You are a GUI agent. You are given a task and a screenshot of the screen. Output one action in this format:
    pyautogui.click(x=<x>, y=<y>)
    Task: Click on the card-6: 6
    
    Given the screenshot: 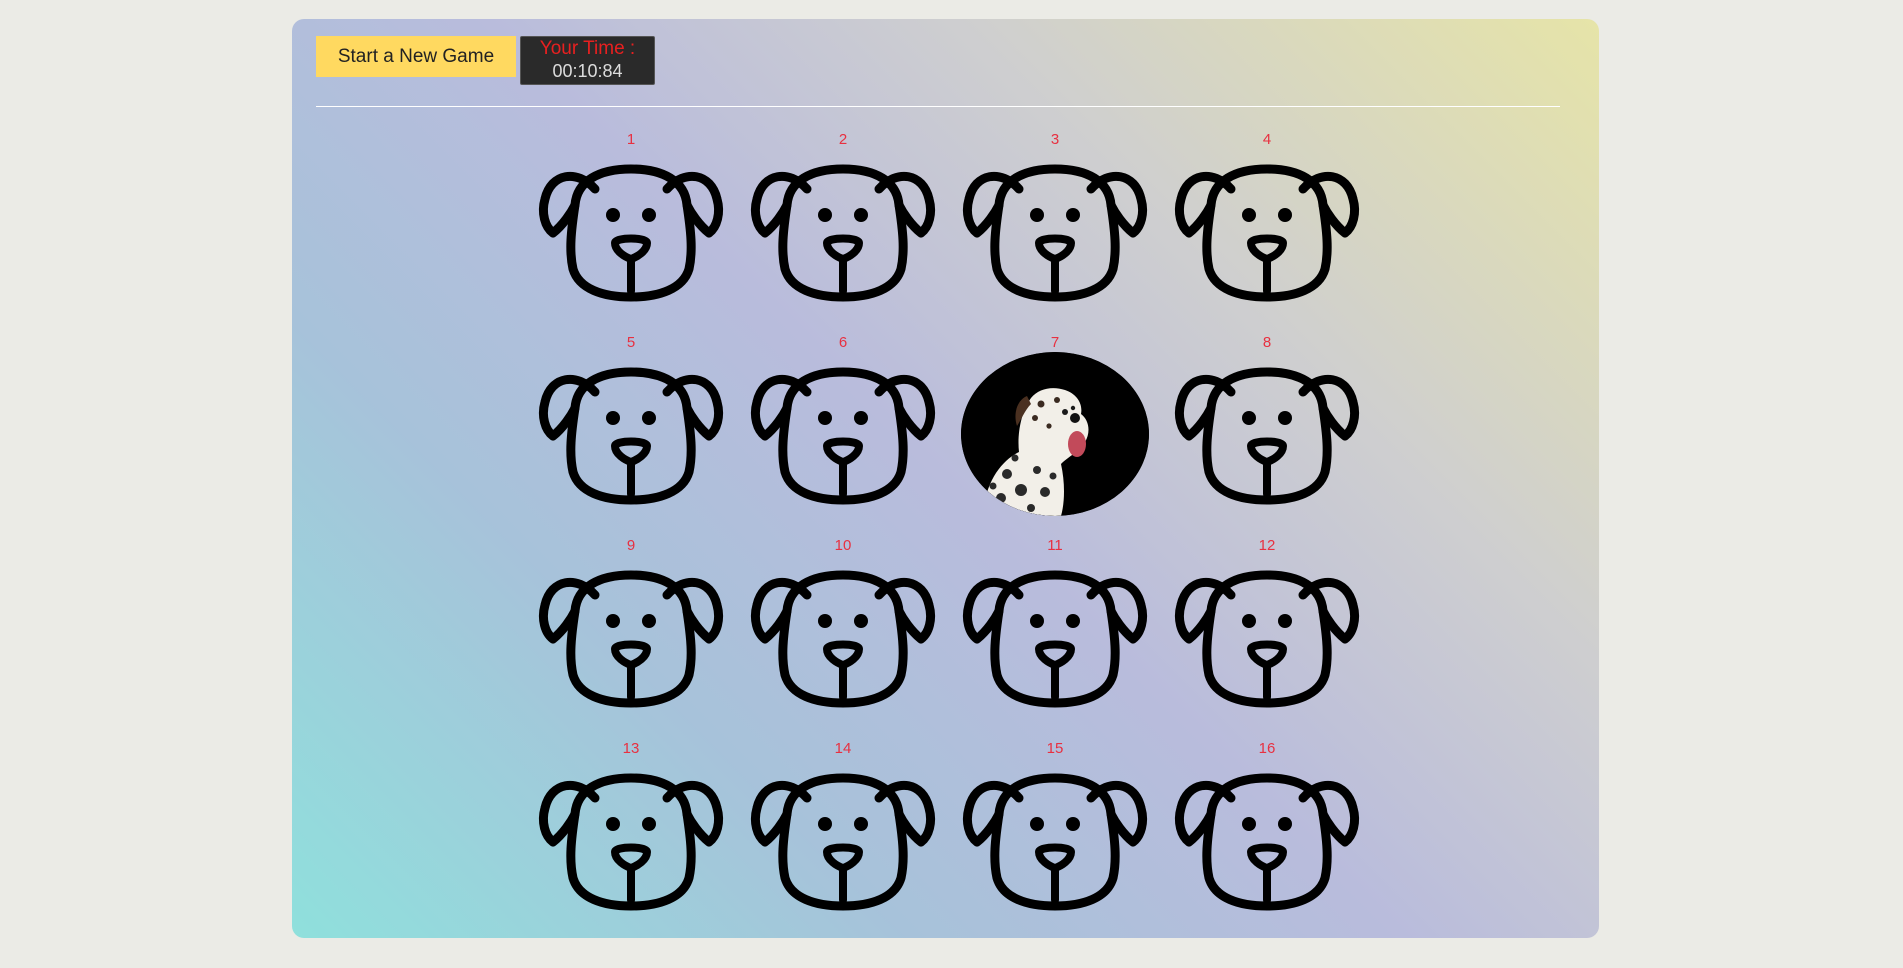 What is the action you would take?
    pyautogui.click(x=843, y=433)
    